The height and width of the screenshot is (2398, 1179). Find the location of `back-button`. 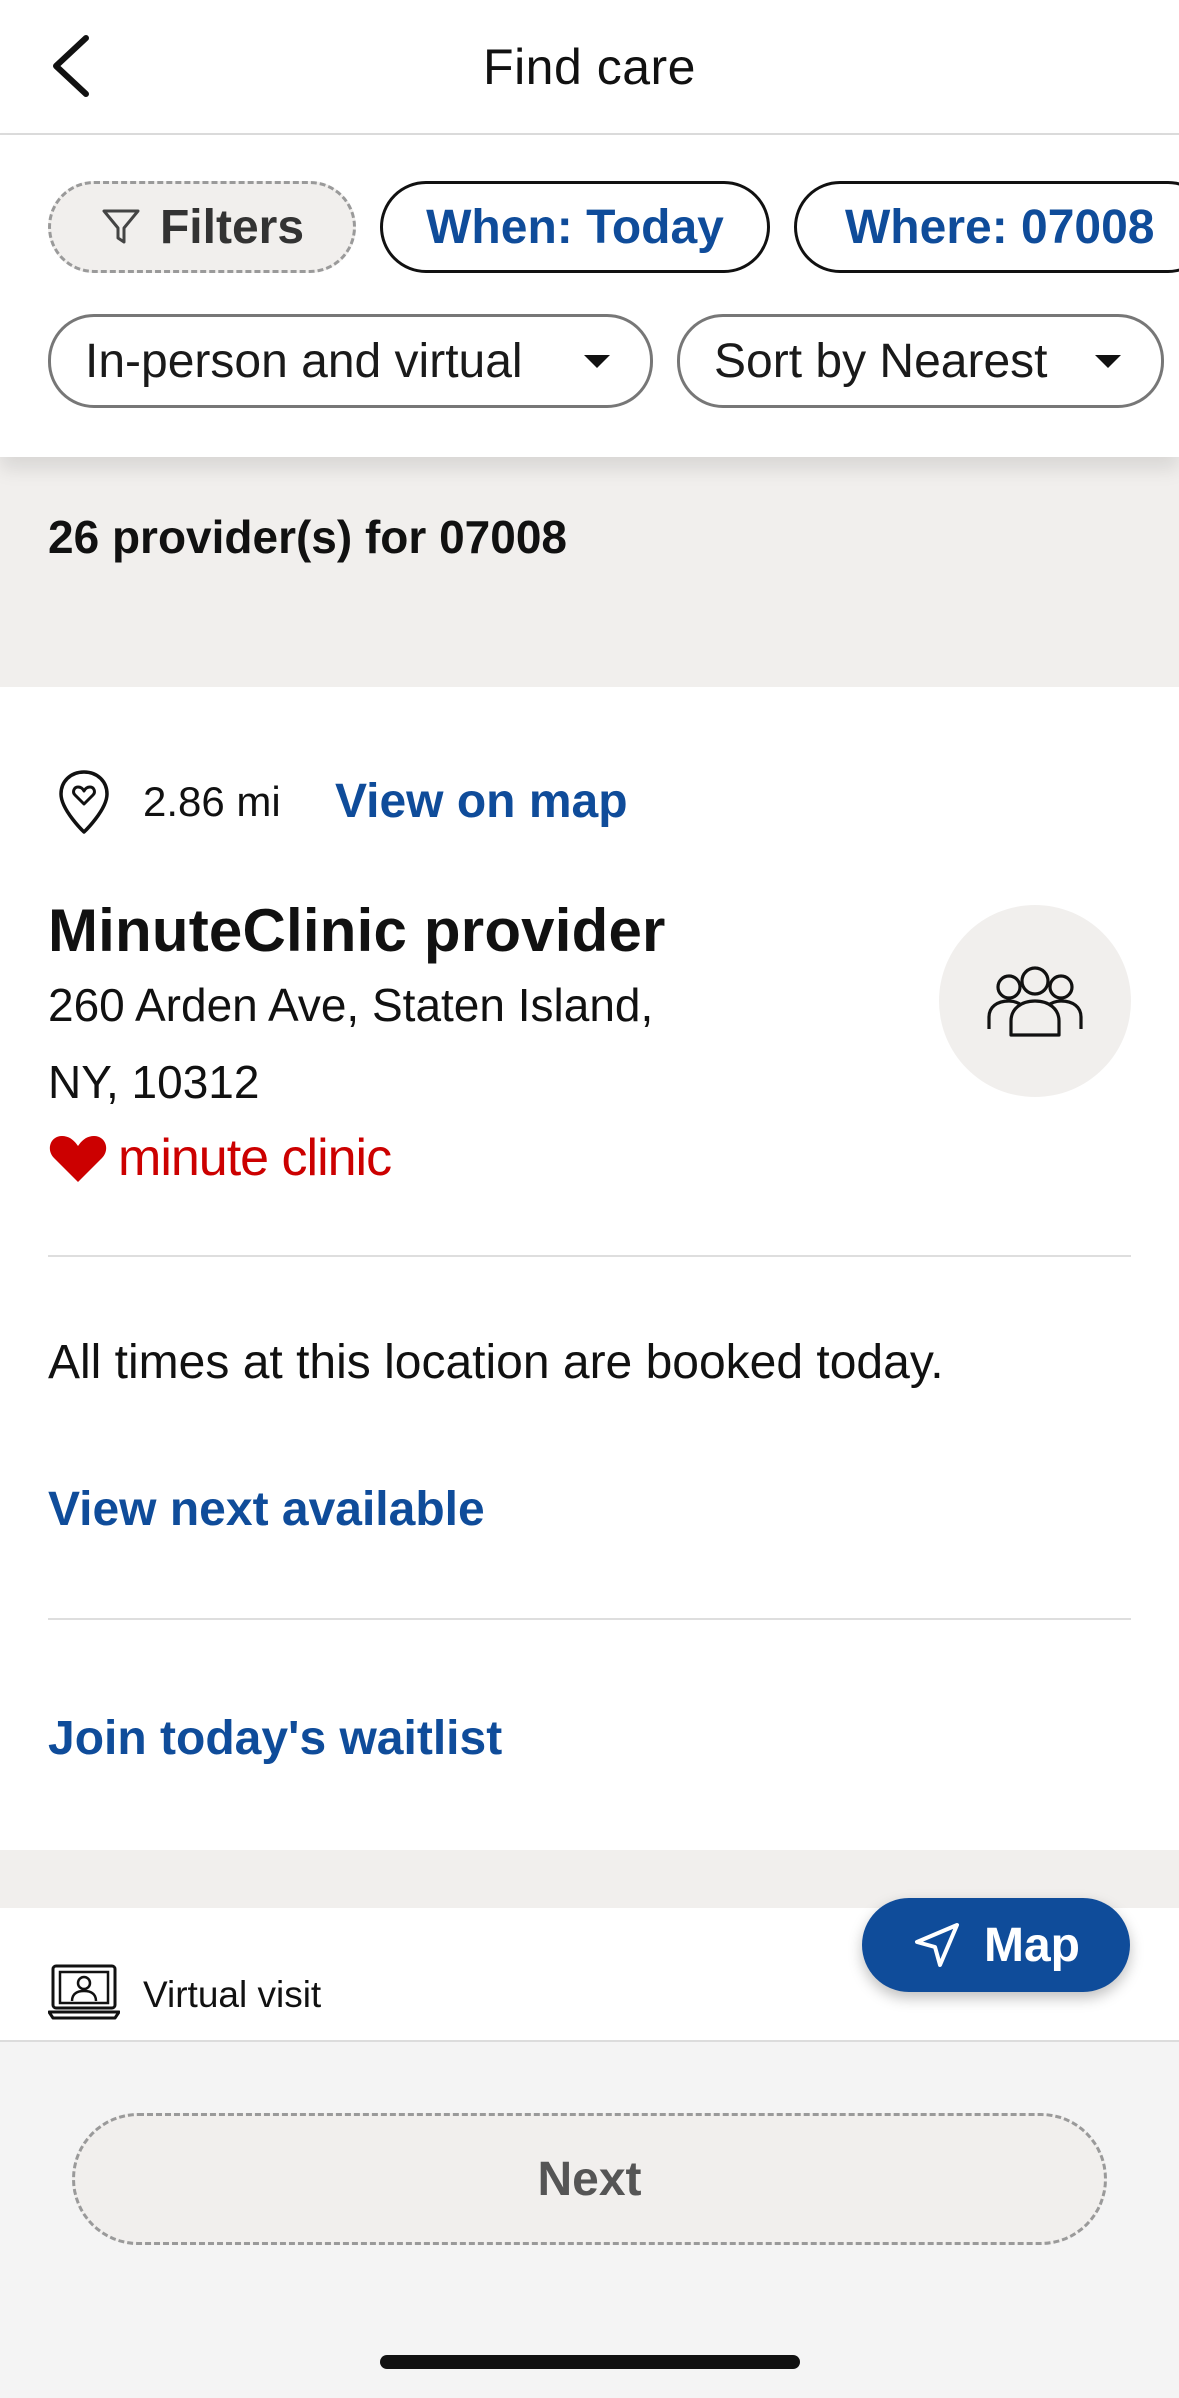

back-button is located at coordinates (70, 66).